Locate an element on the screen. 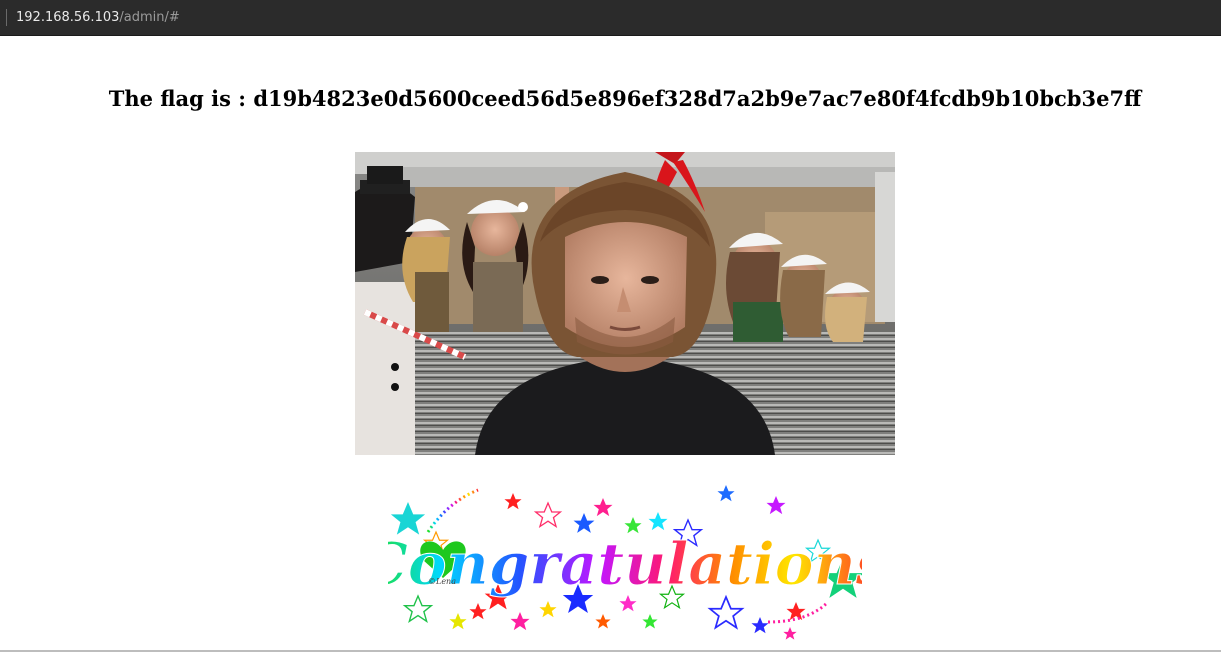 This screenshot has width=1221, height=652. url-field: 192.168.56.103/admin/# is located at coordinates (98, 17).